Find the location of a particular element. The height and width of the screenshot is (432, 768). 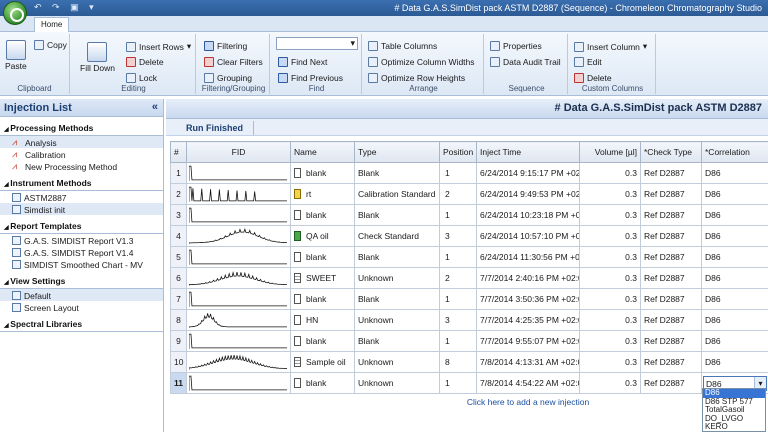

sidebar-section-1: Instrument Methods is located at coordinates (81, 183).